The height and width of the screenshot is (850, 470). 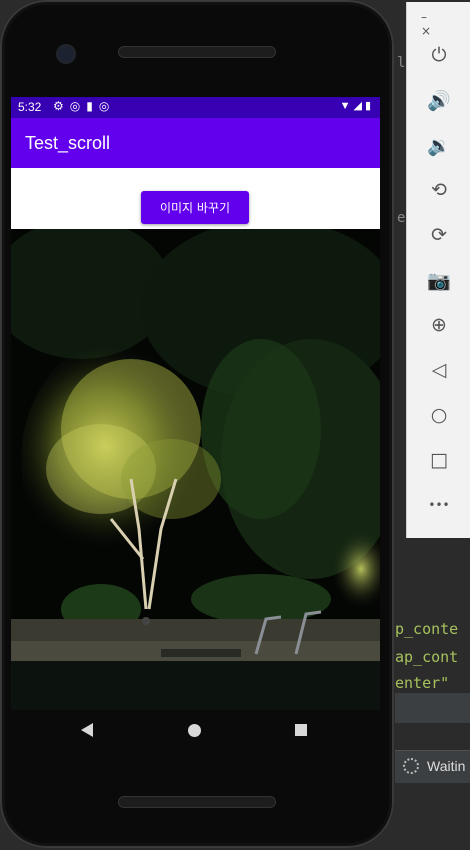 I want to click on power-icon: ⏻, so click(x=439, y=55).